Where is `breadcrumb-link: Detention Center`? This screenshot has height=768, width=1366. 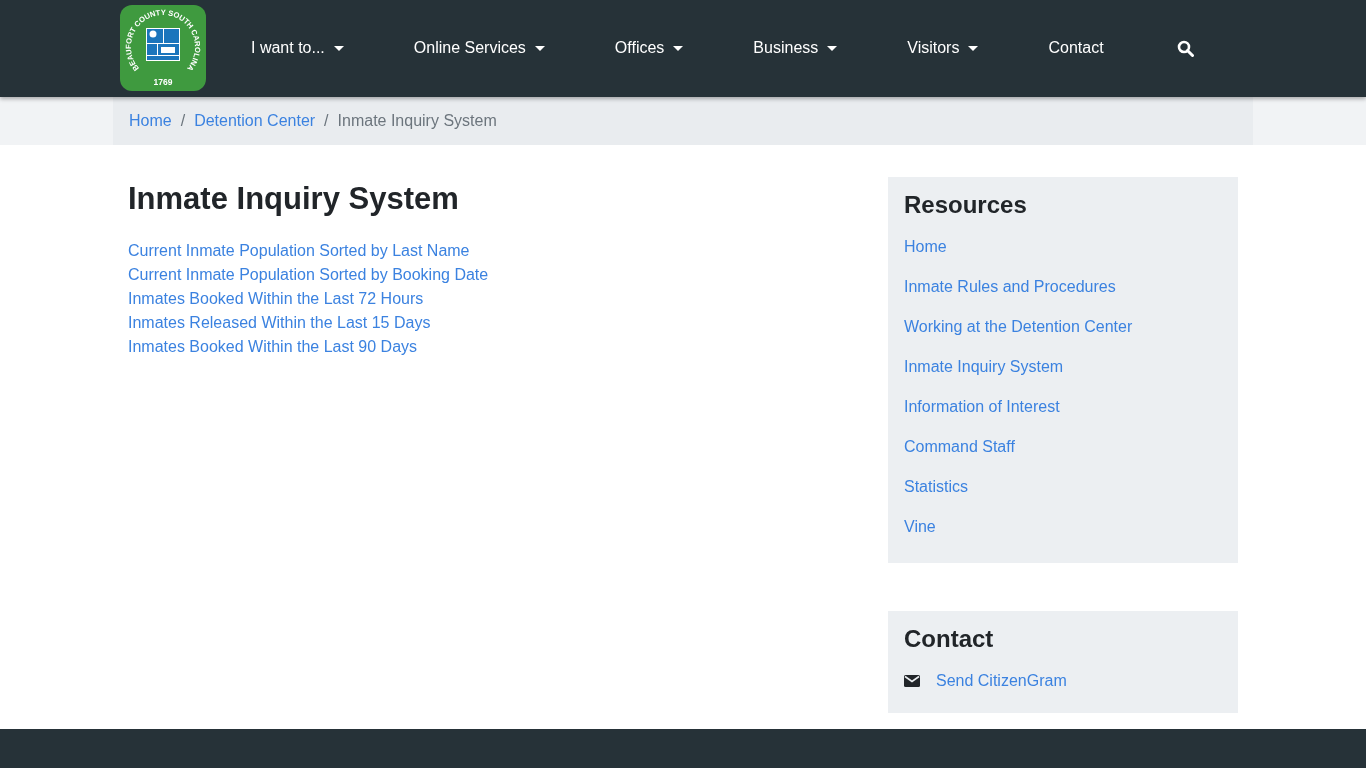 breadcrumb-link: Detention Center is located at coordinates (255, 120).